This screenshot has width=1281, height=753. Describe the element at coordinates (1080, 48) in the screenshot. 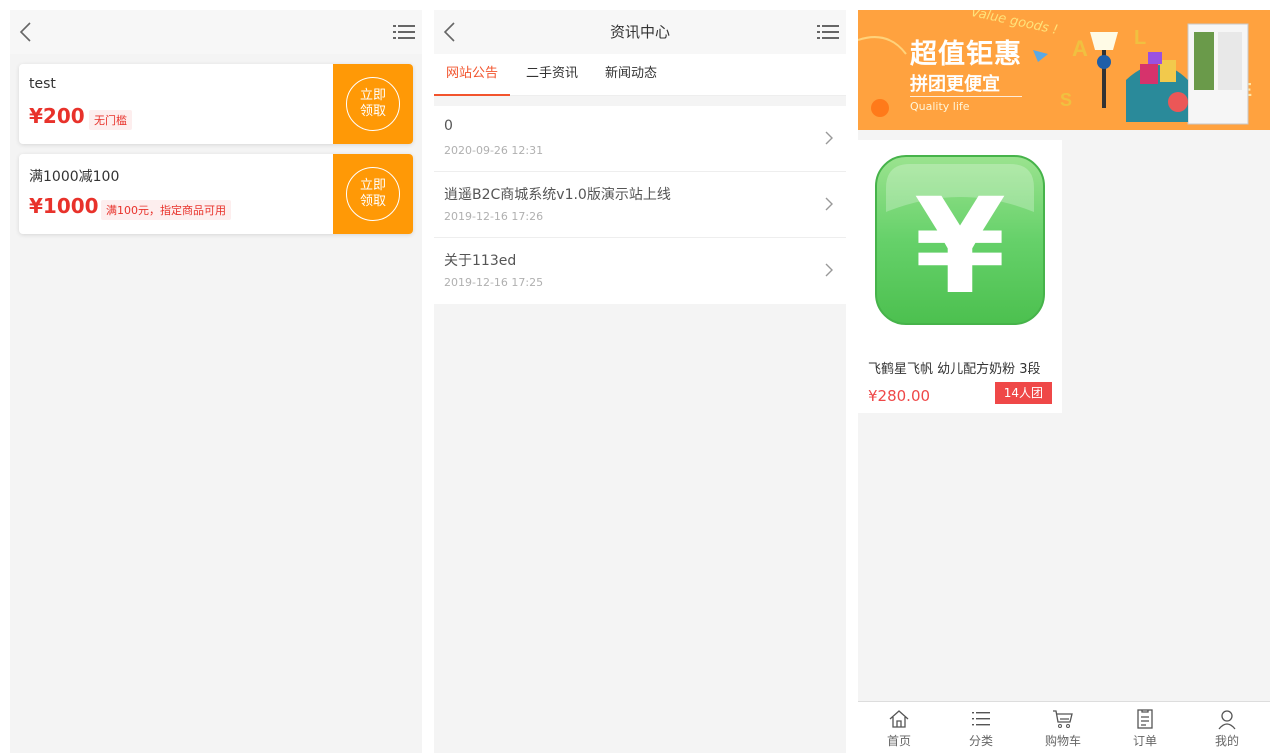

I see `svg-text: A` at that location.